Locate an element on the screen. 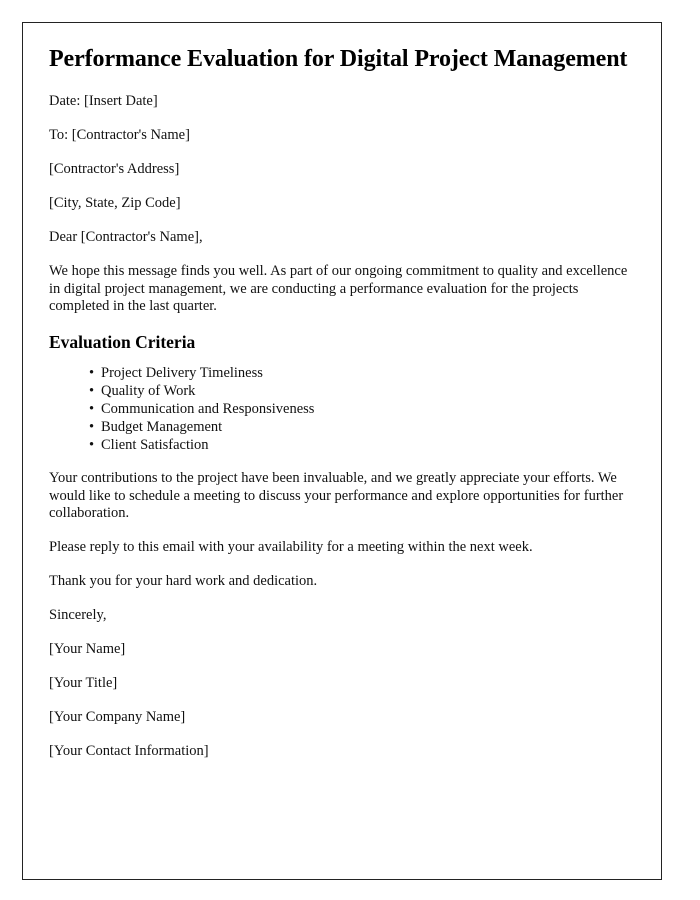  list-item-label: Communication and Responsiveness is located at coordinates (208, 409).